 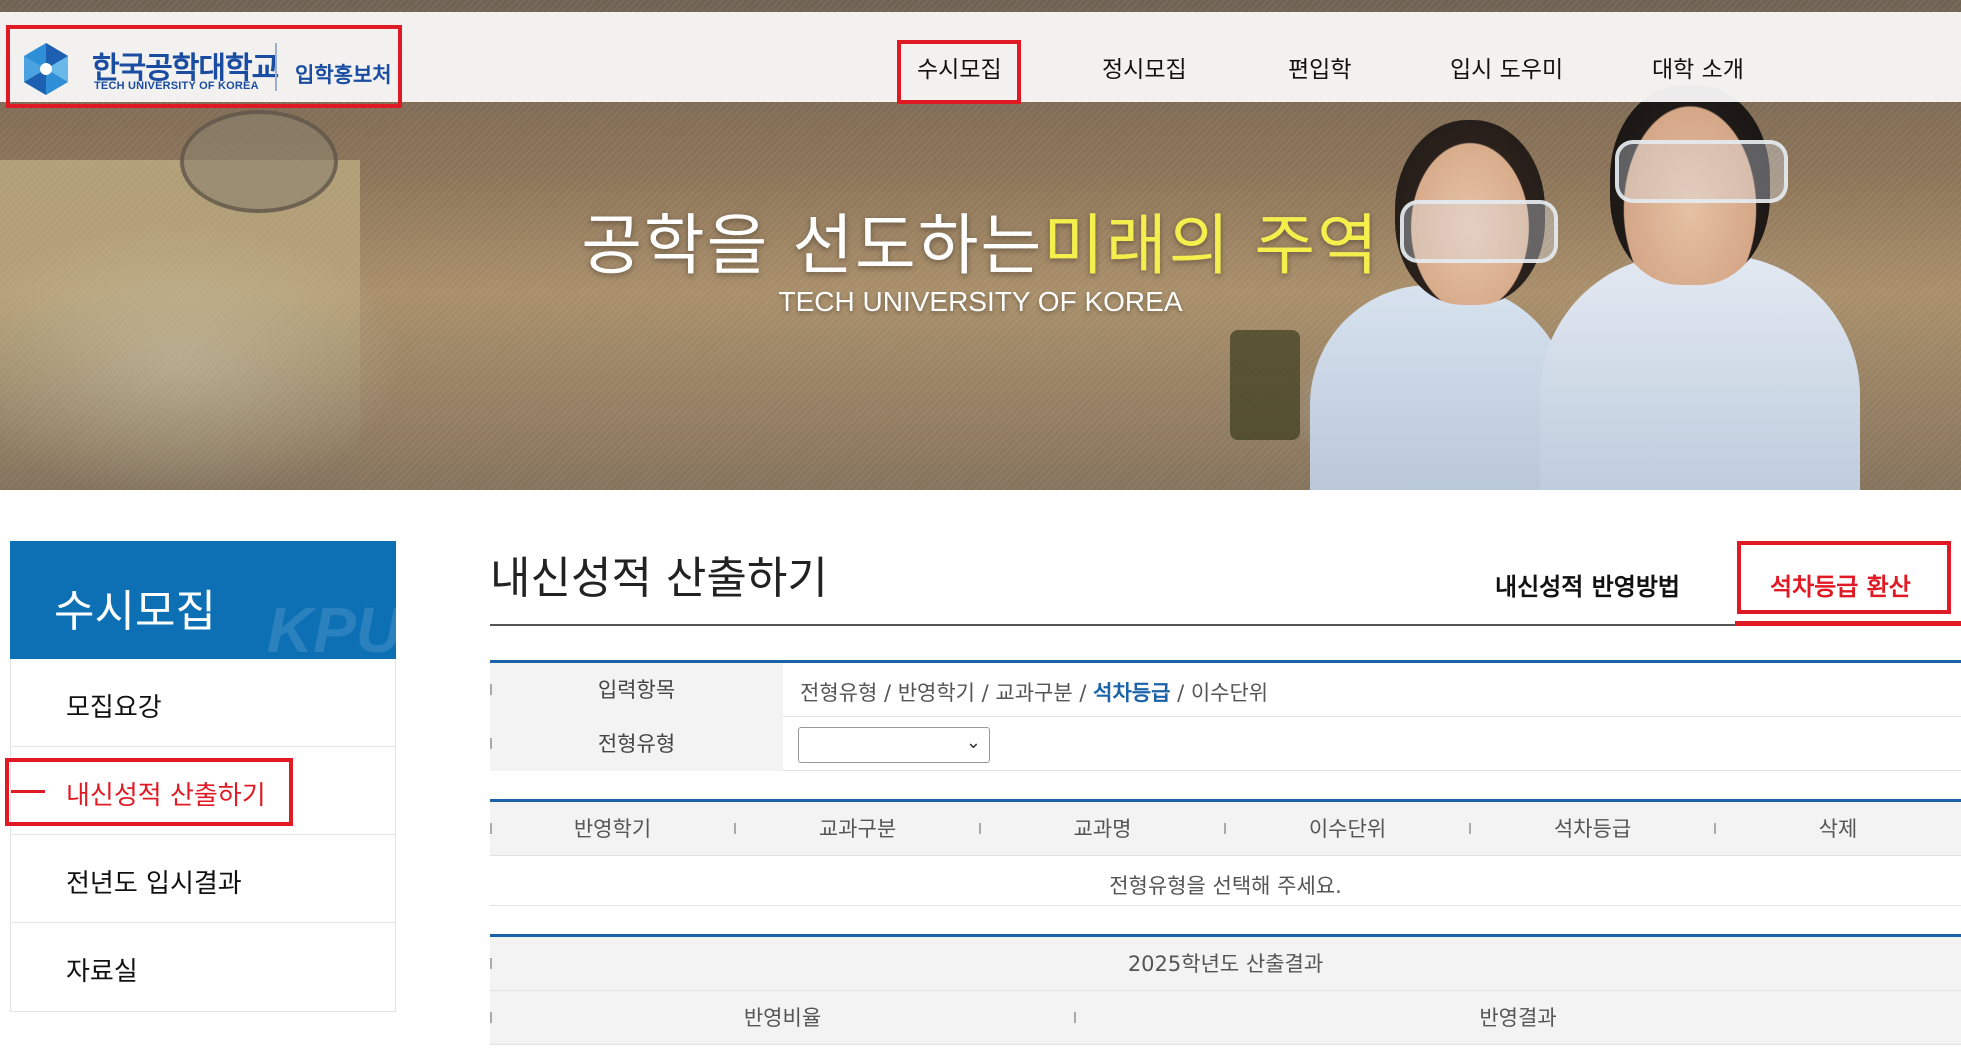 I want to click on column-header-credits: 이수단위, so click(x=1347, y=829).